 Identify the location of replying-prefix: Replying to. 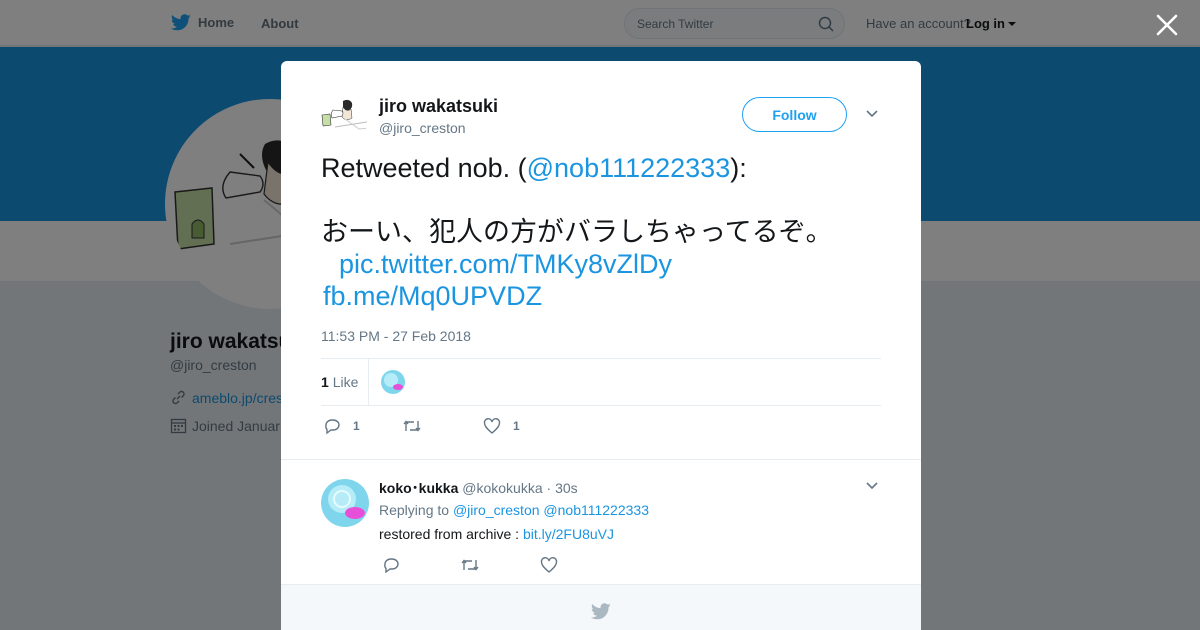
(414, 510).